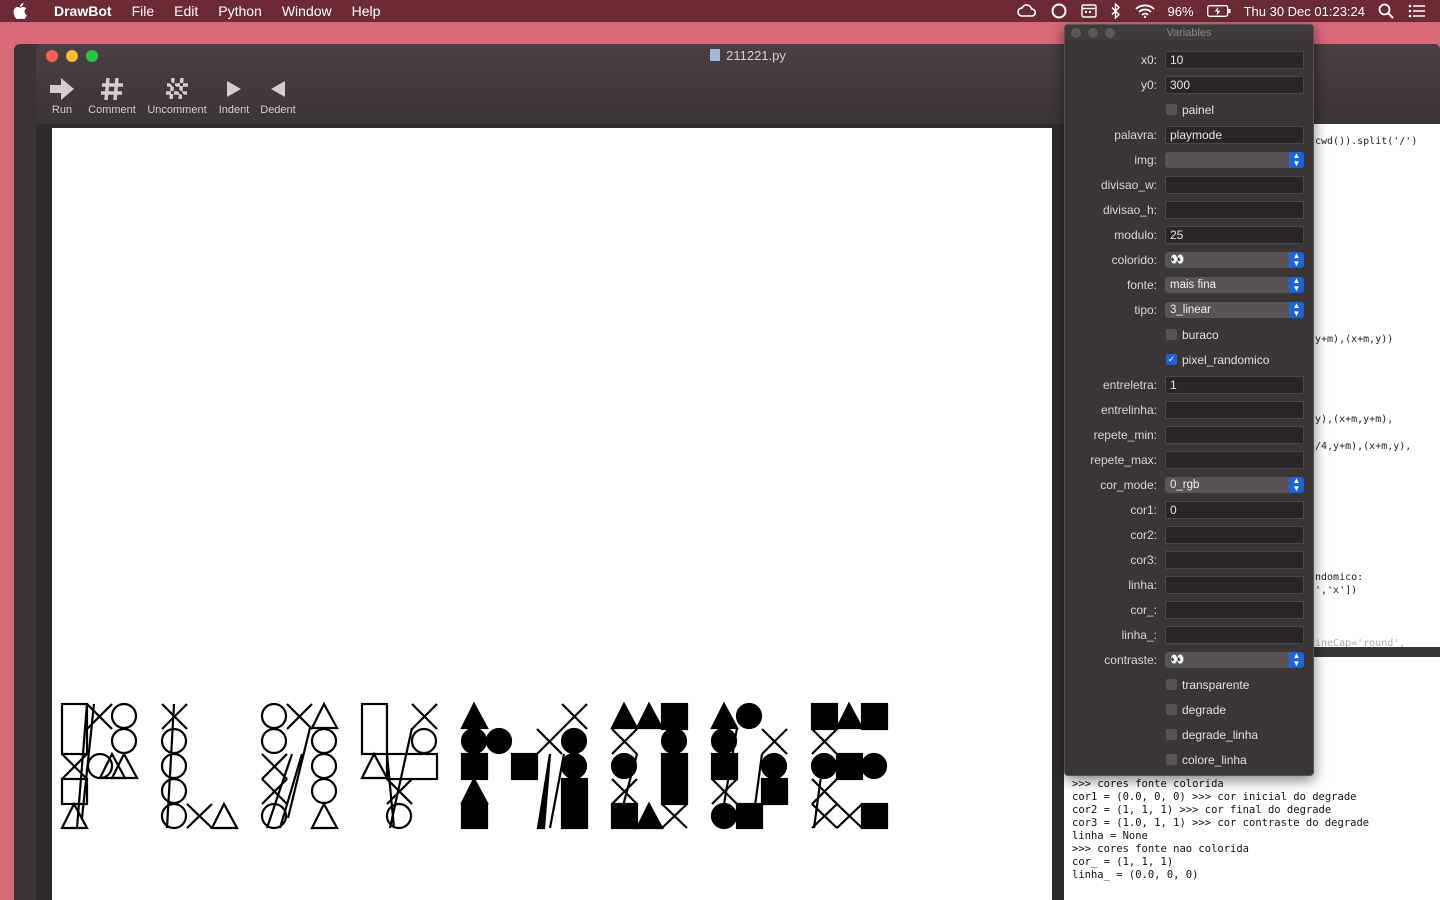 Image resolution: width=1440 pixels, height=900 pixels. Describe the element at coordinates (1116, 11) in the screenshot. I see `bluetooth-icon` at that location.